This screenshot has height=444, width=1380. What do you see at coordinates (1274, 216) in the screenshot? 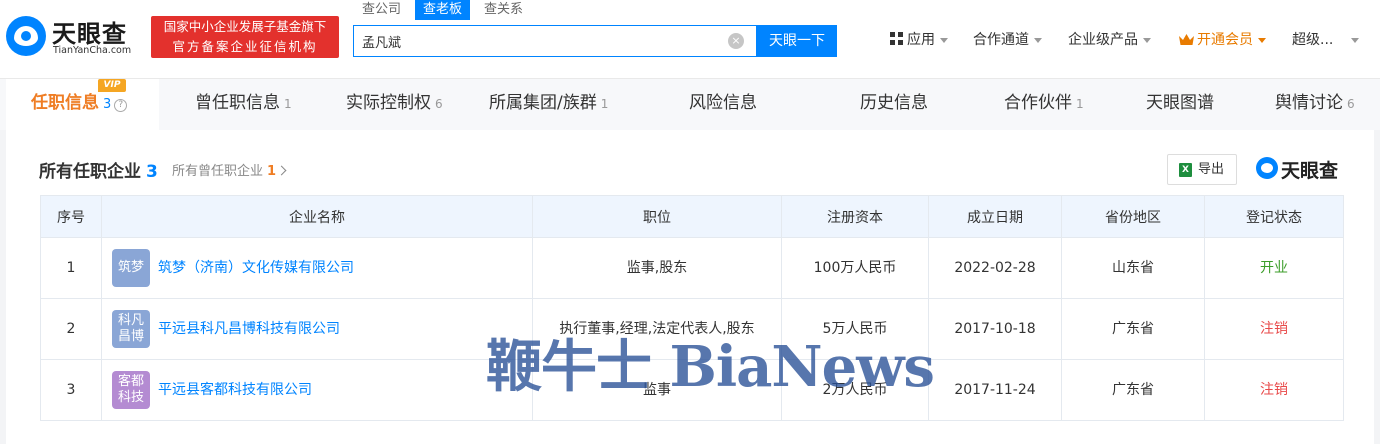
I see `col-header-status: 登记状态` at bounding box center [1274, 216].